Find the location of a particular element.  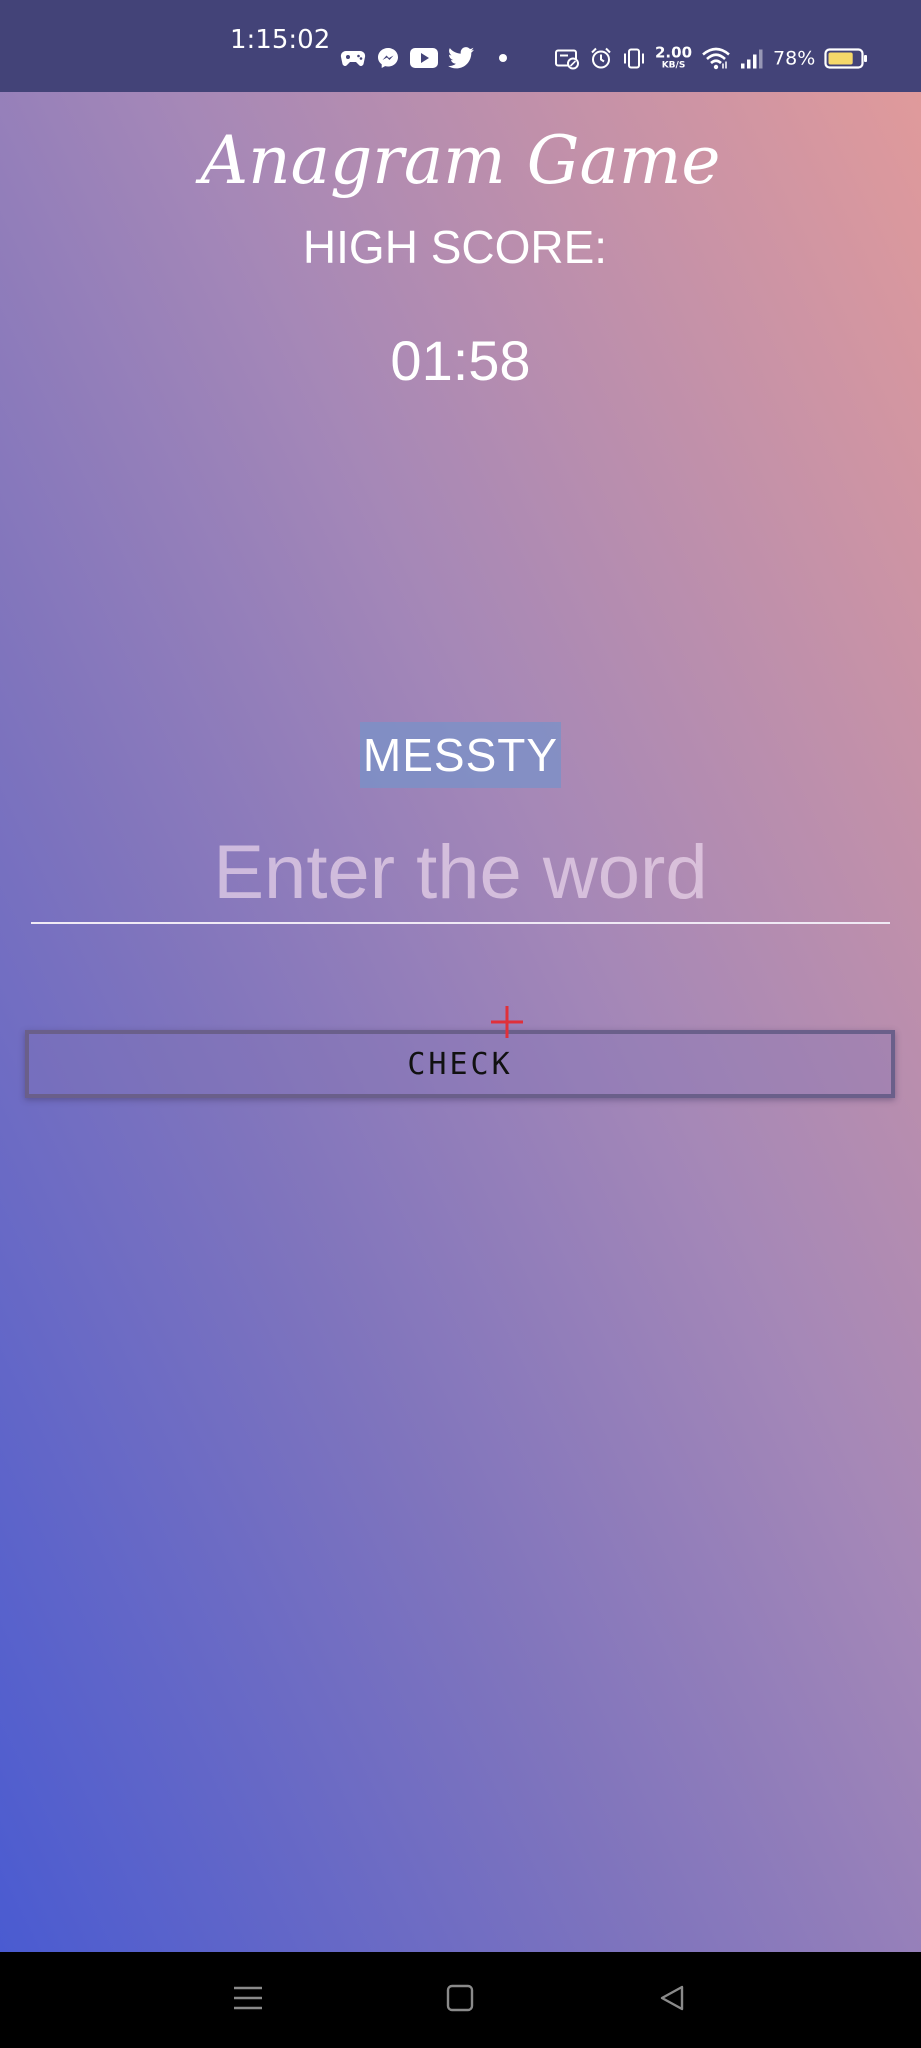

network-speed: 2.00 KB/S is located at coordinates (674, 57).